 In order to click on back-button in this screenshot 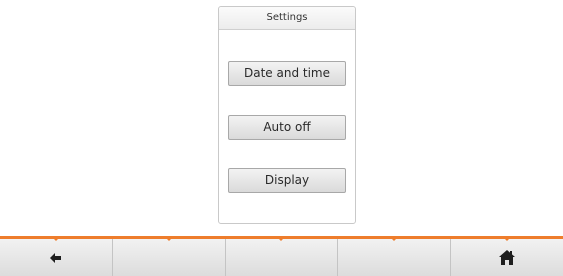, I will do `click(56, 257)`.